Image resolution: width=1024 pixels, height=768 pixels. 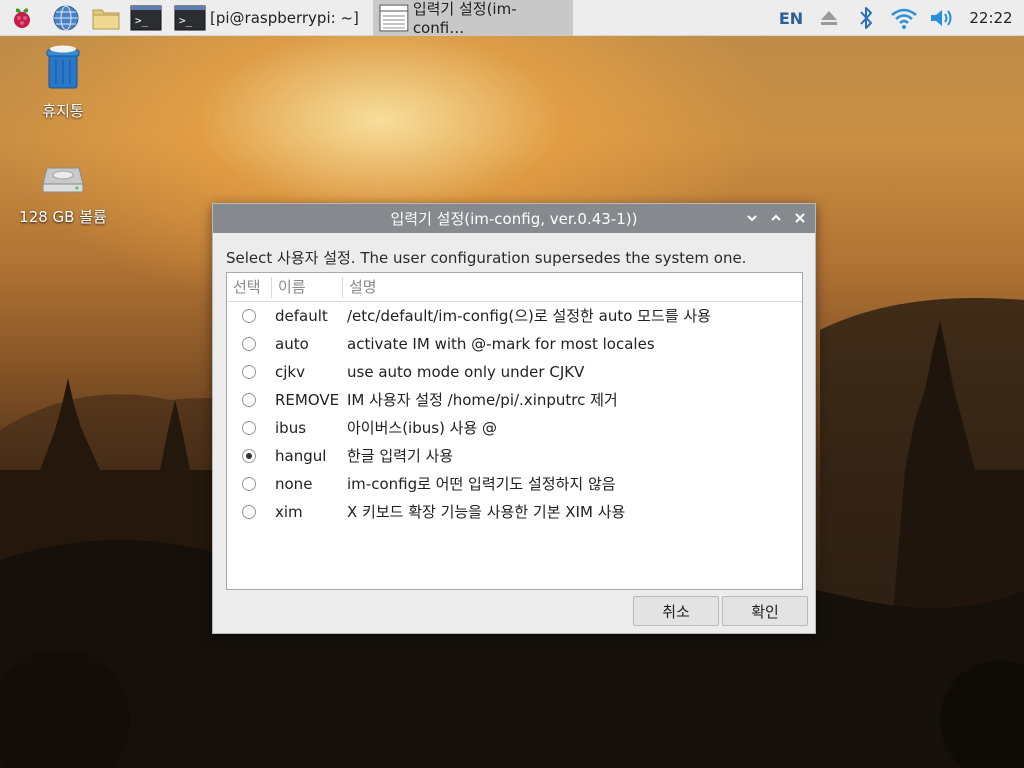 I want to click on desktop-icon-trash: 휴지통, so click(x=63, y=82).